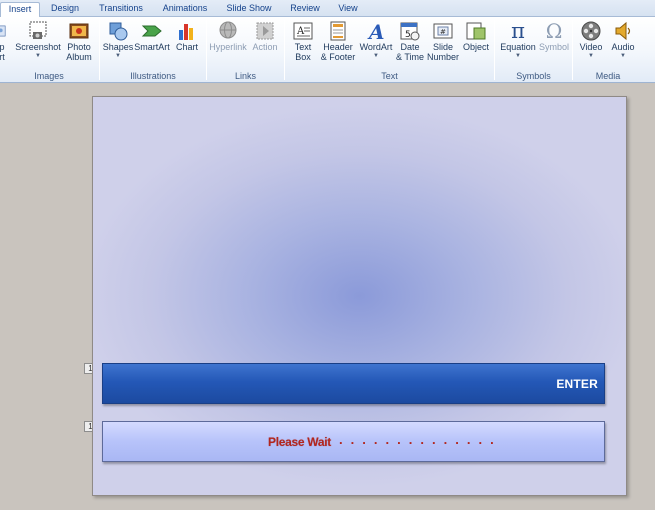 Image resolution: width=655 pixels, height=510 pixels. What do you see at coordinates (376, 47) in the screenshot?
I see `wordart-label: WordArt` at bounding box center [376, 47].